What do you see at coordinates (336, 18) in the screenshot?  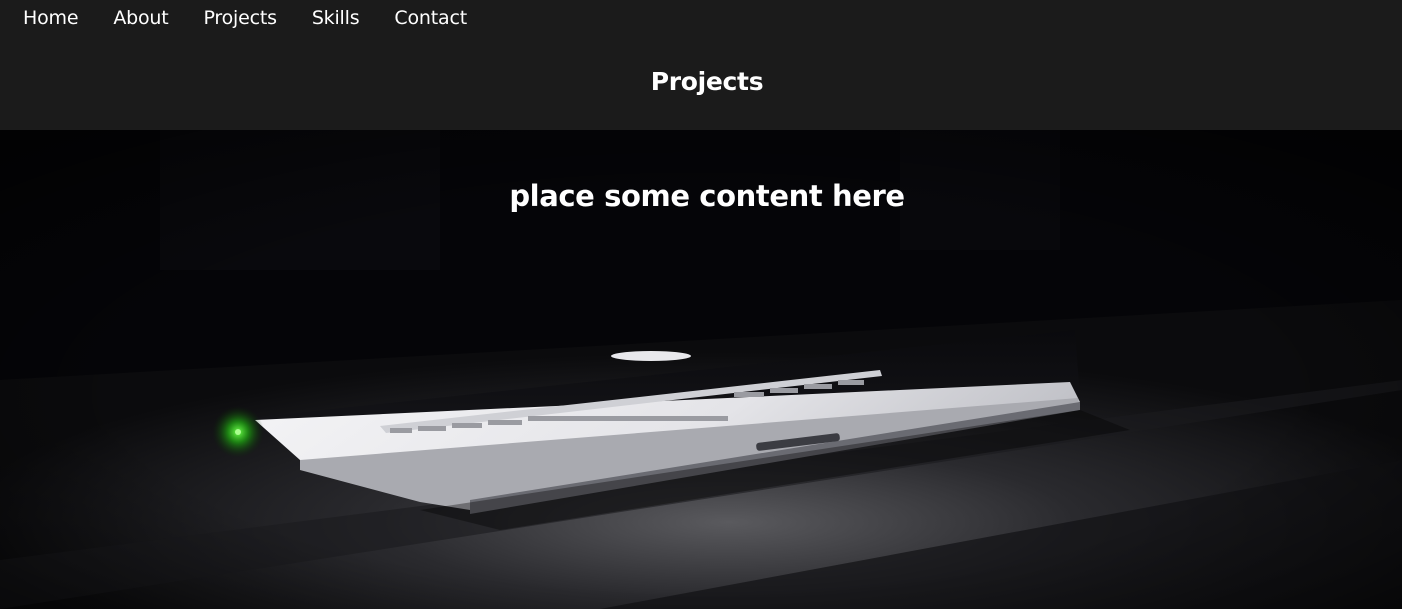 I see `nav-link-skills: Skills` at bounding box center [336, 18].